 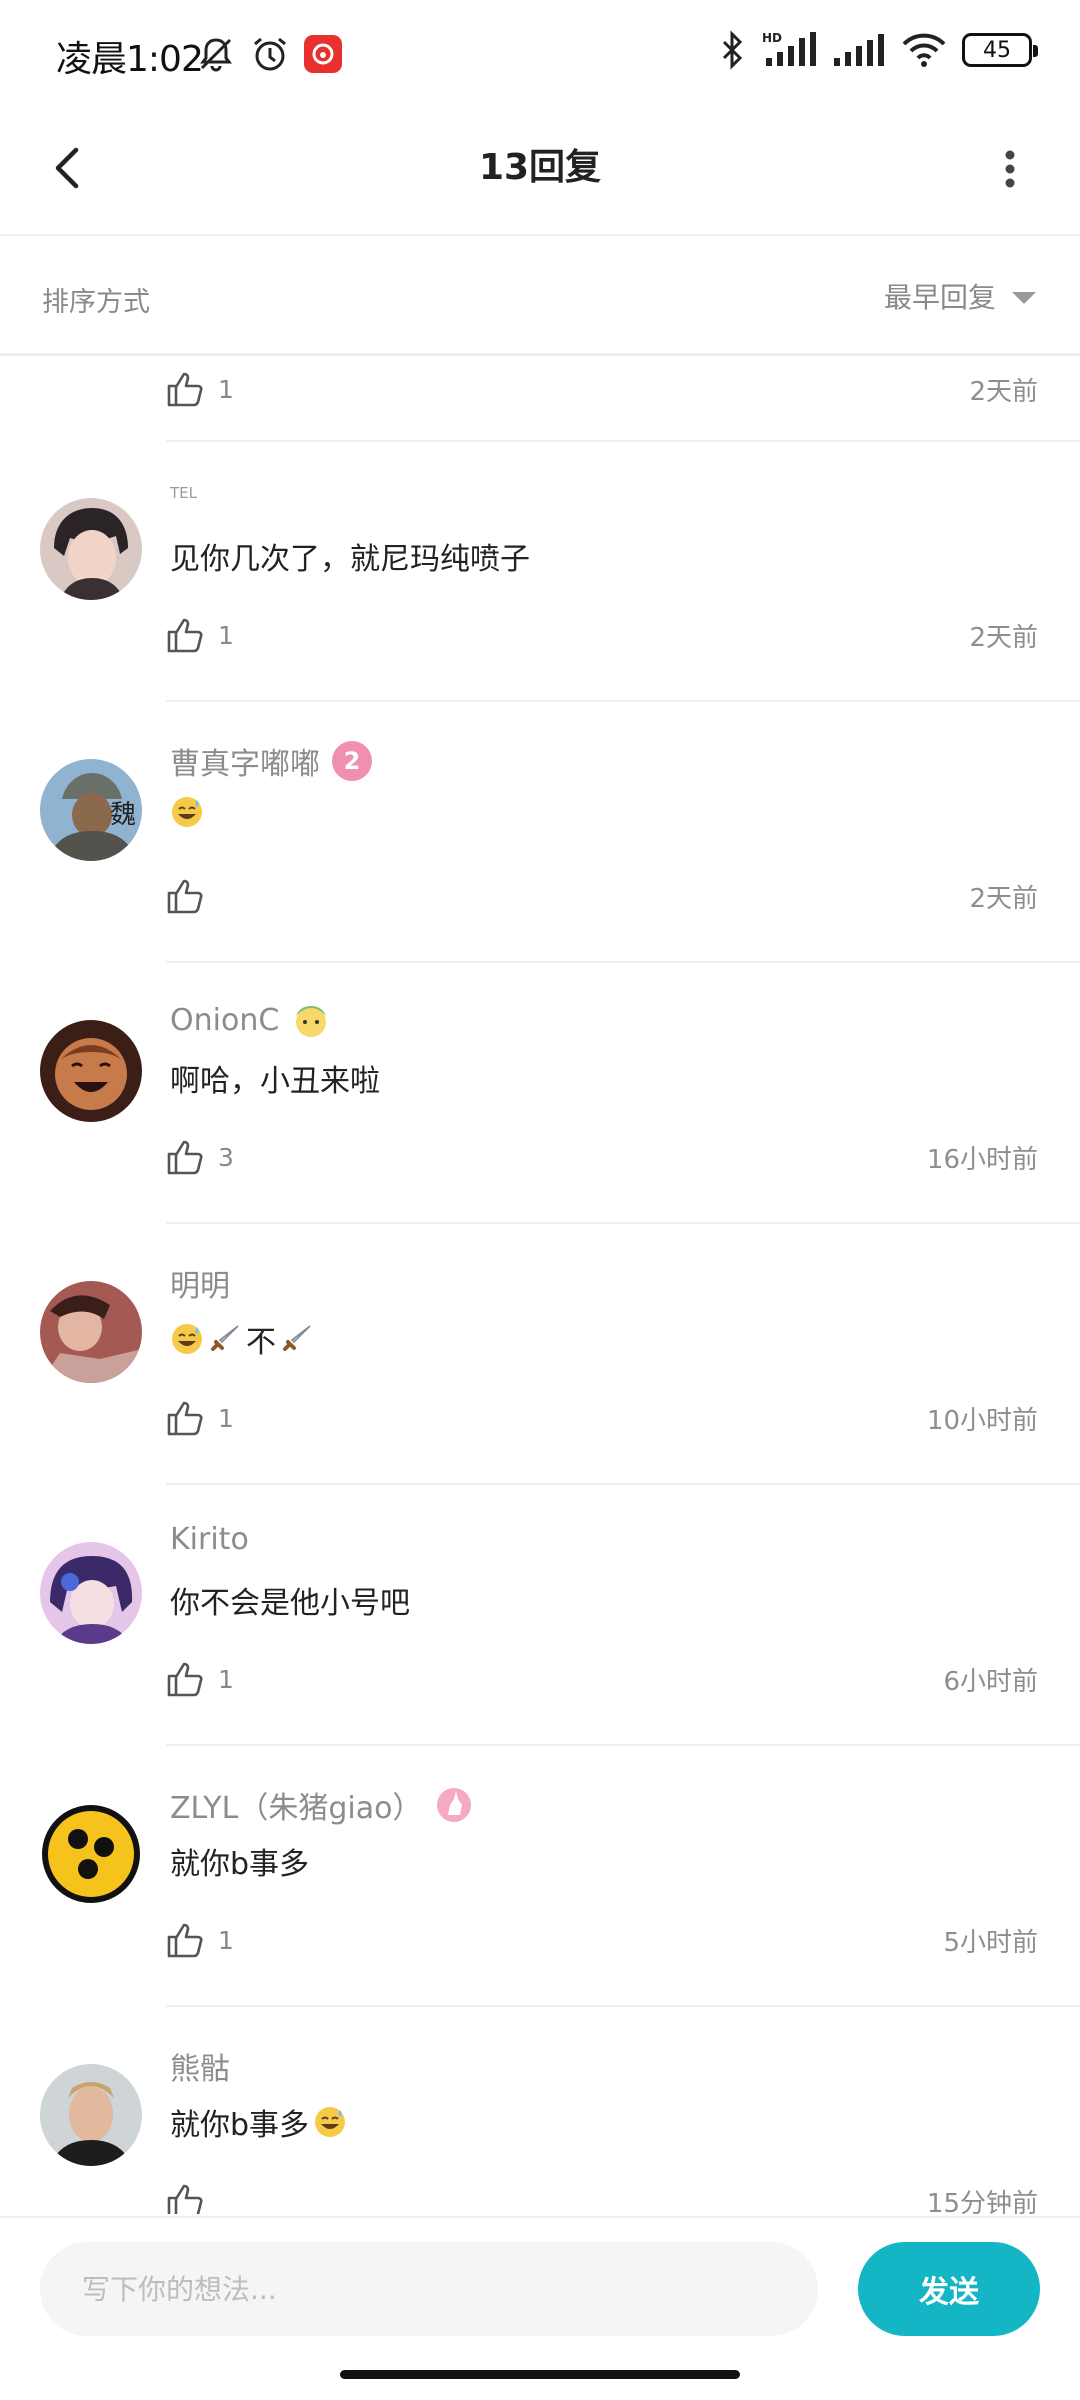 What do you see at coordinates (990, 1681) in the screenshot?
I see `reply-time: 6小时前` at bounding box center [990, 1681].